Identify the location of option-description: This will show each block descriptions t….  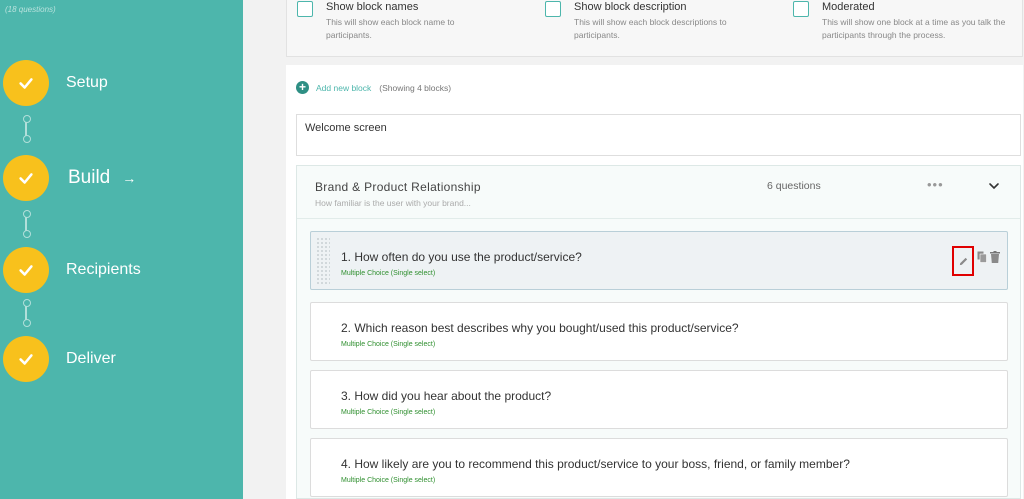
(650, 28).